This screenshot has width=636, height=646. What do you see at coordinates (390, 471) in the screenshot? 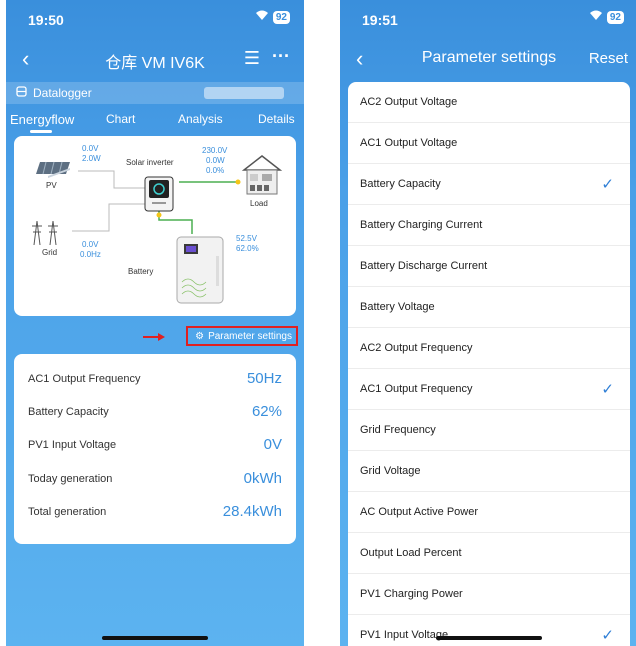
I see `parameter-item-label: Grid Voltage` at bounding box center [390, 471].